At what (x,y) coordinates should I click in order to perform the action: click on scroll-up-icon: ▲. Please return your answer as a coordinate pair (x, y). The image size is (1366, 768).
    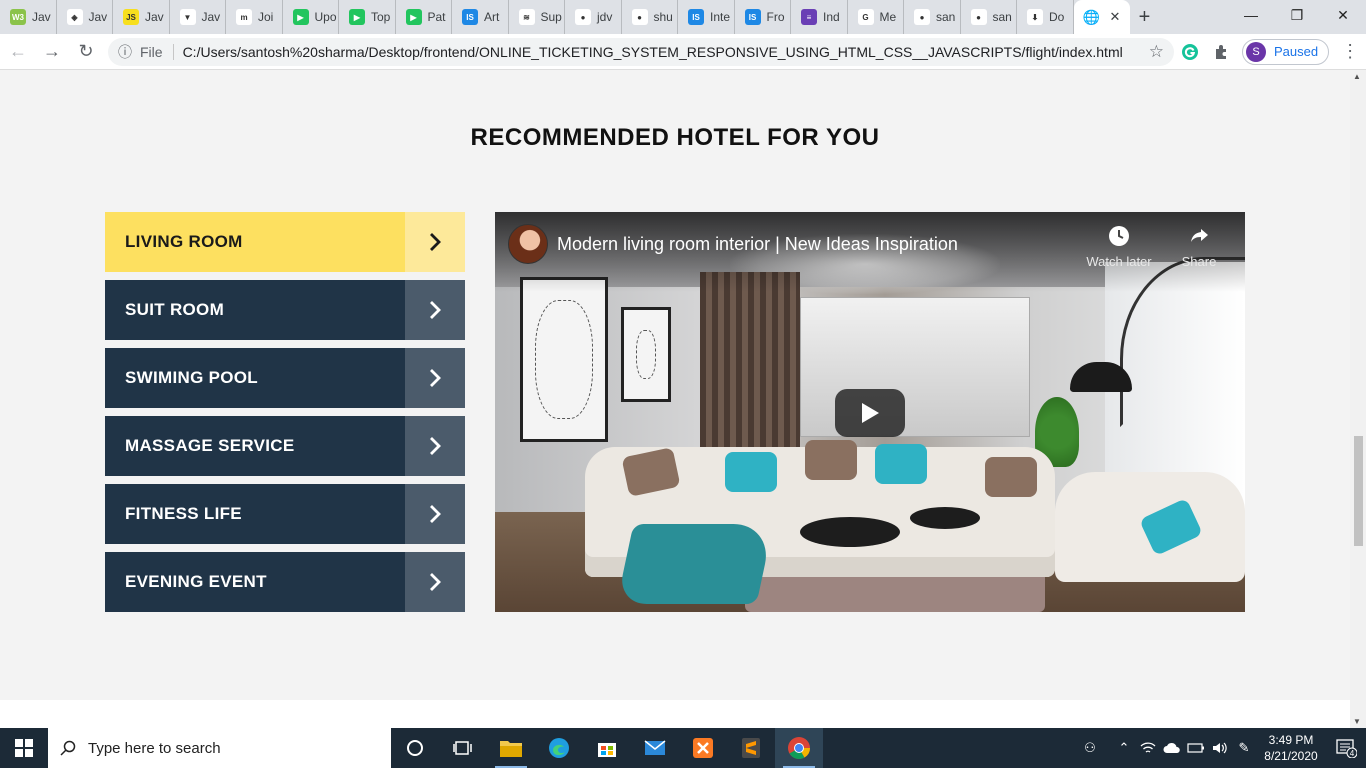
    Looking at the image, I should click on (1357, 76).